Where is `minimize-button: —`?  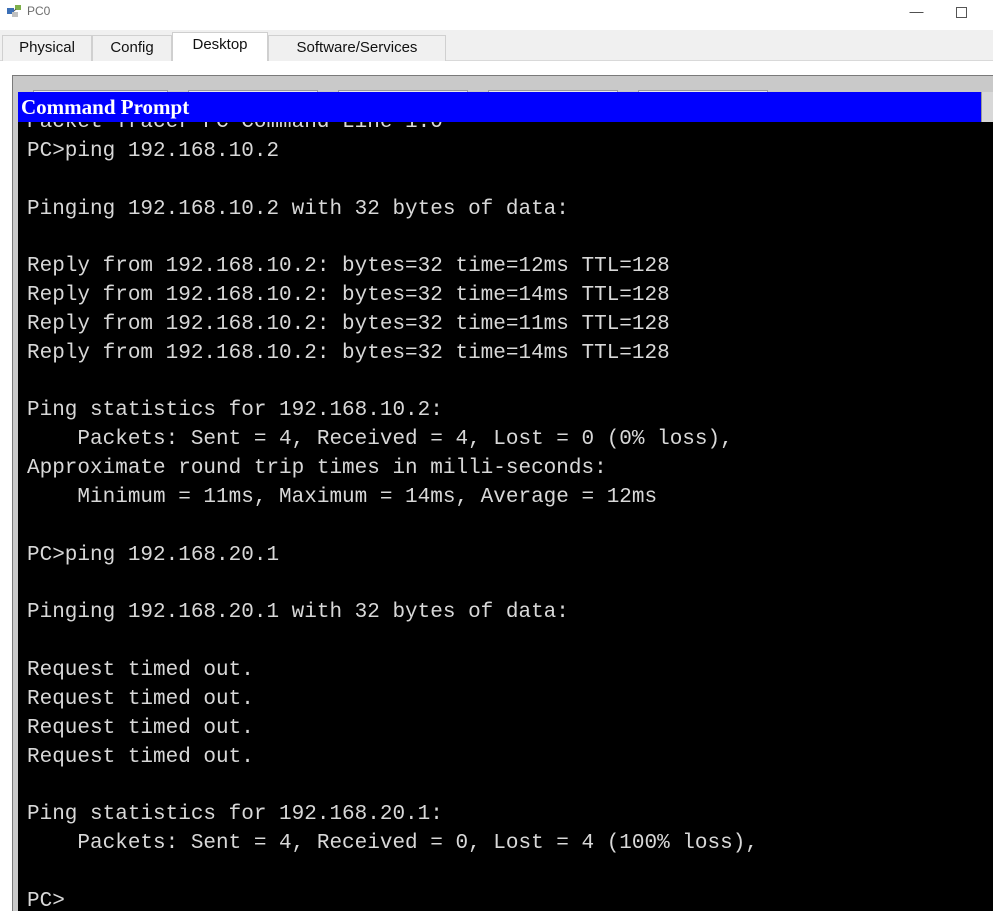 minimize-button: — is located at coordinates (916, 13).